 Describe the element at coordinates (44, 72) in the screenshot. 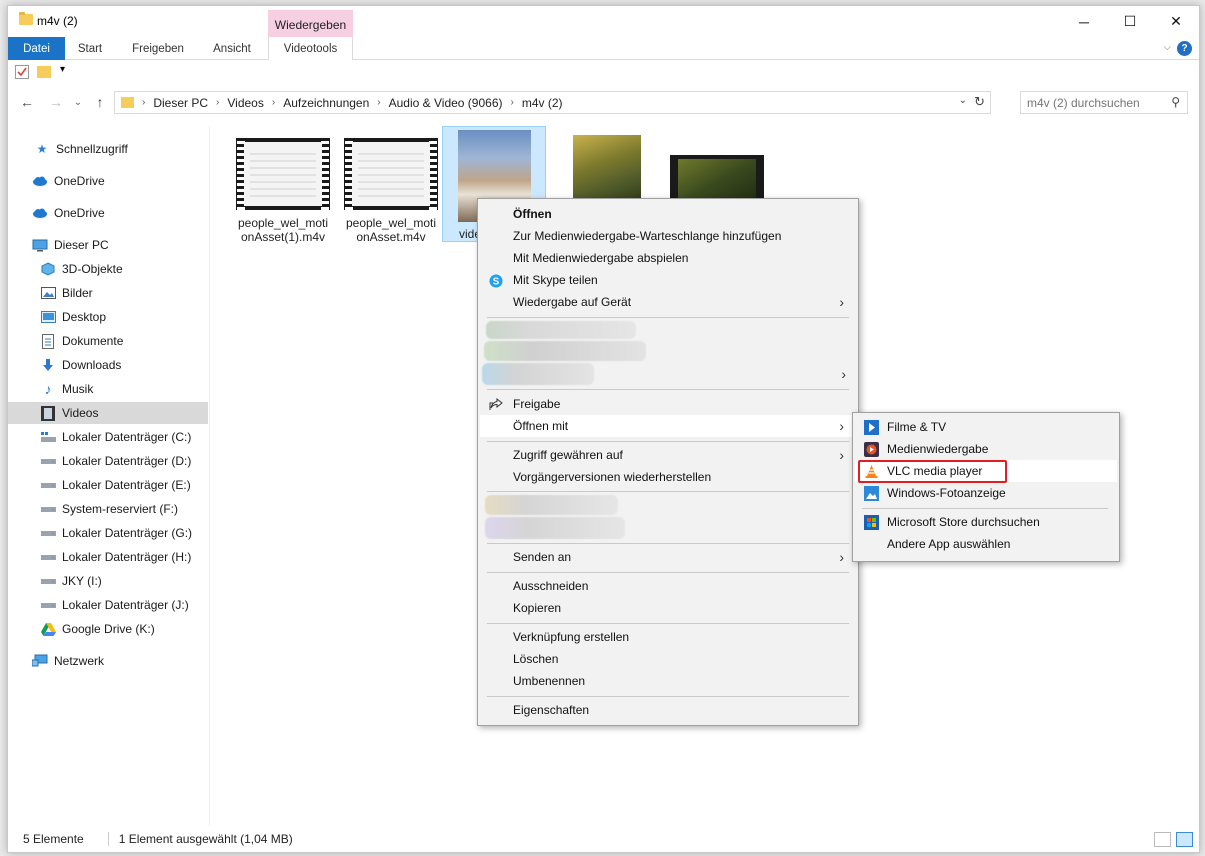

I see `new-folder-icon` at that location.